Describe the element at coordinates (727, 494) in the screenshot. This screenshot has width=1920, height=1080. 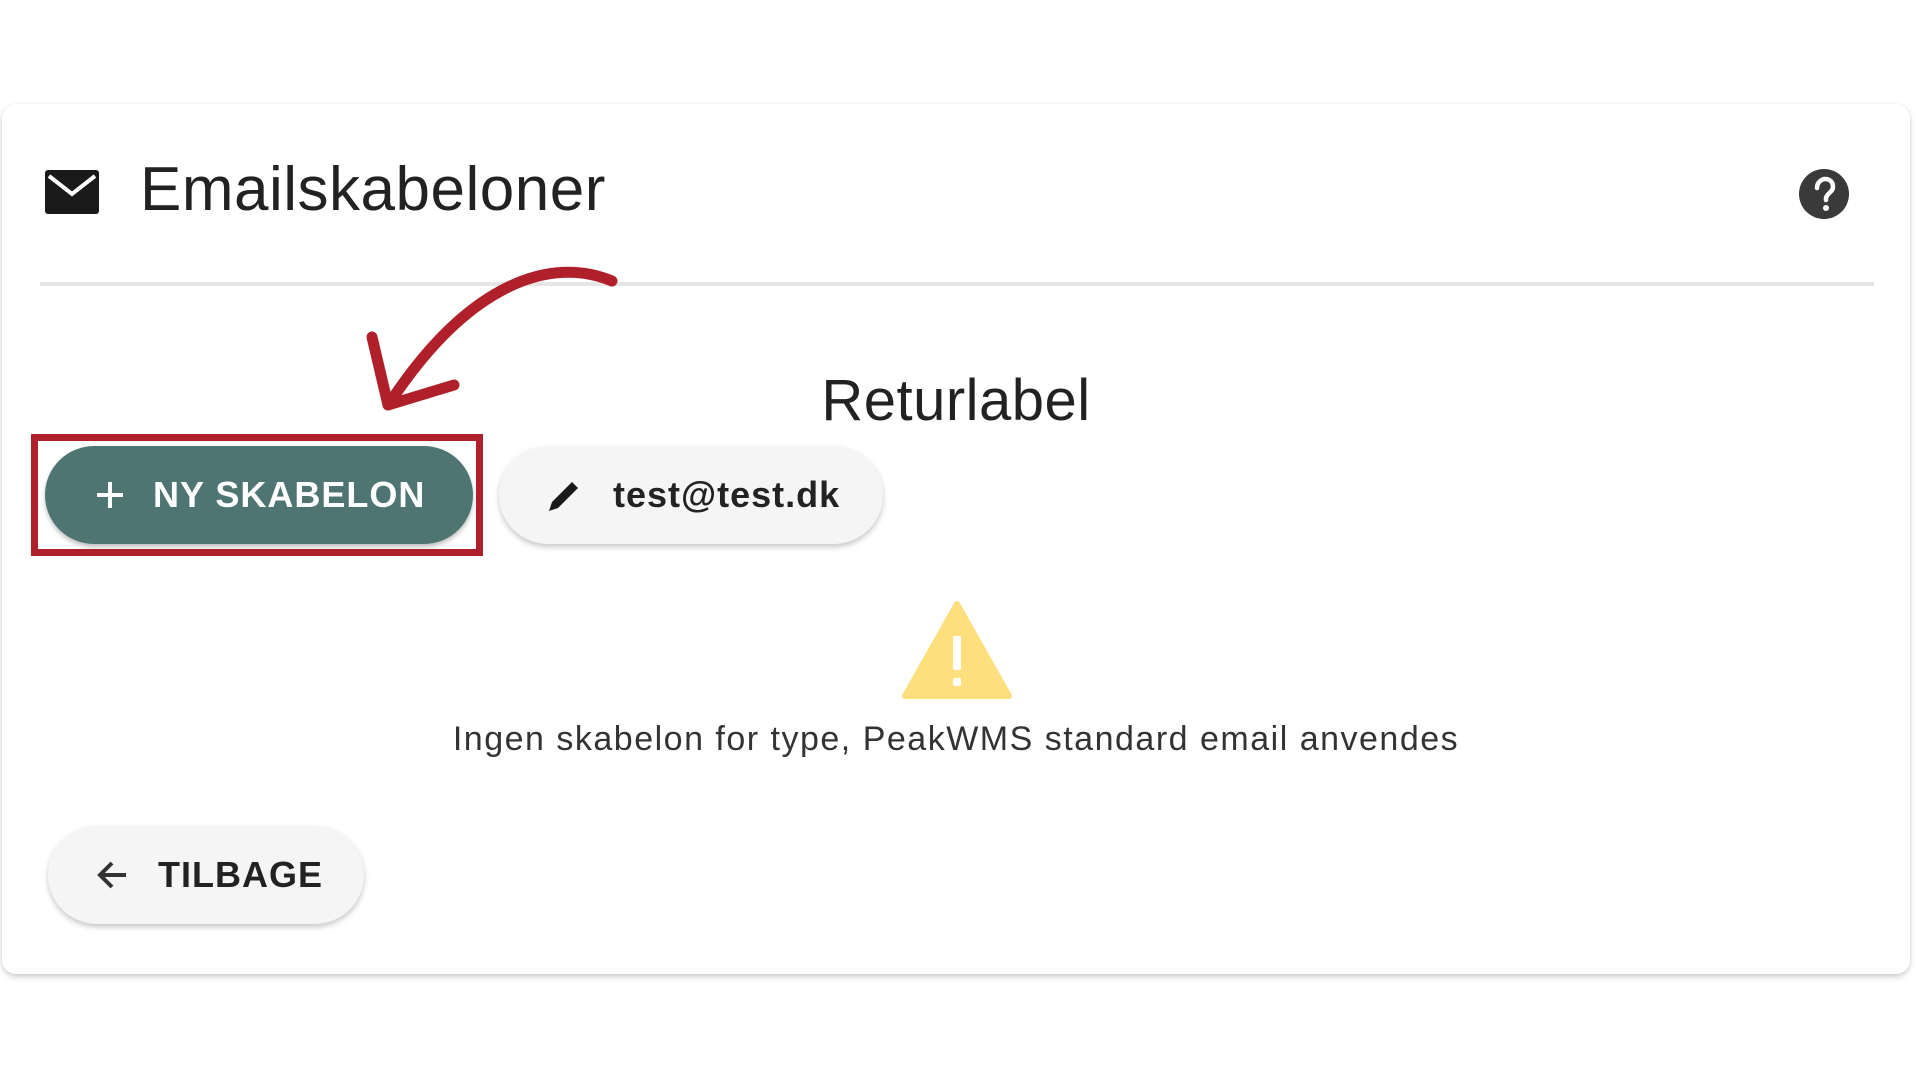
I see `edit-template-label: test@test.dk` at that location.